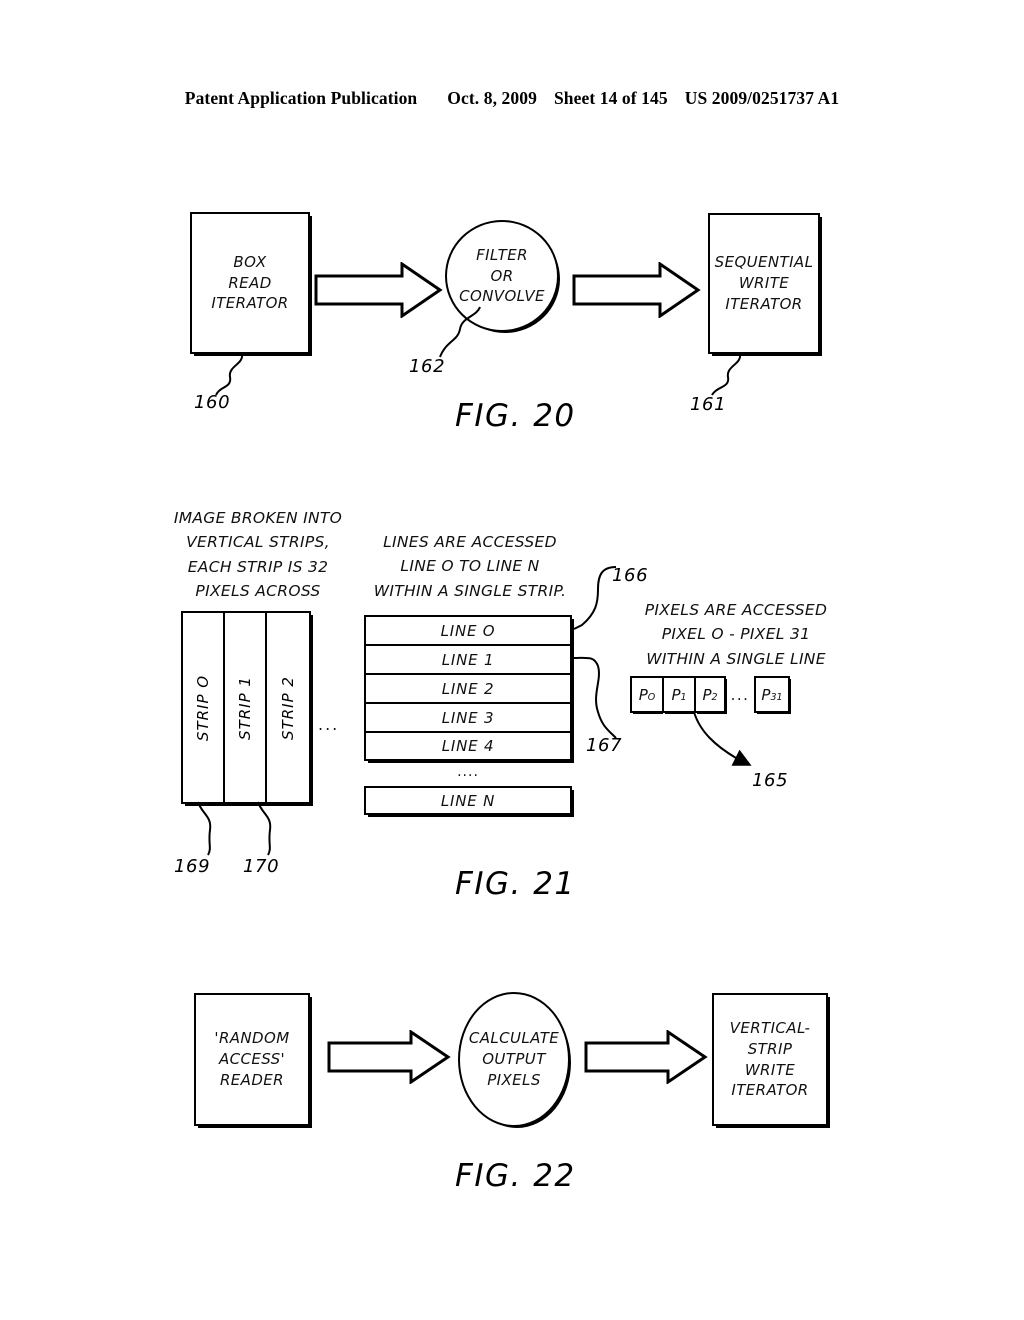 This screenshot has width=1024, height=1320. What do you see at coordinates (427, 366) in the screenshot?
I see `fig20-ref-162: 162` at bounding box center [427, 366].